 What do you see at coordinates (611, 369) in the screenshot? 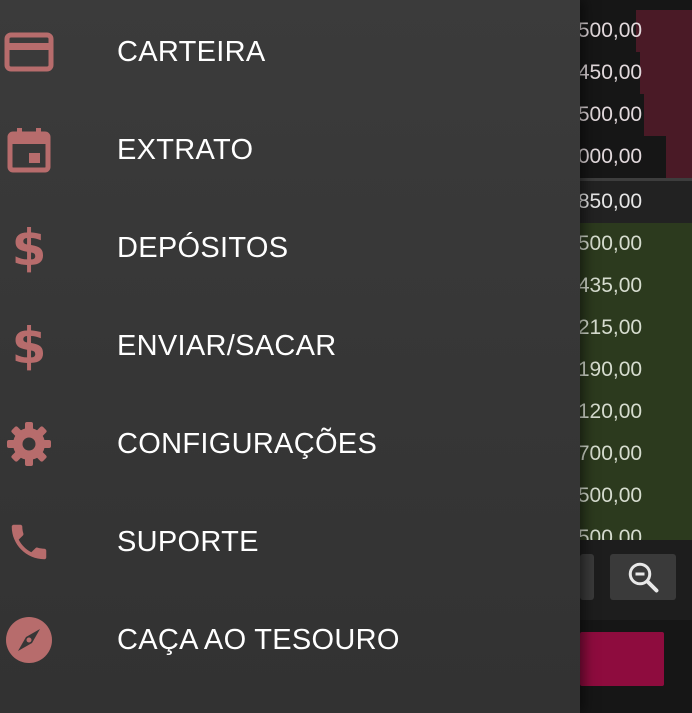
I see `bid-price: .190,00` at bounding box center [611, 369].